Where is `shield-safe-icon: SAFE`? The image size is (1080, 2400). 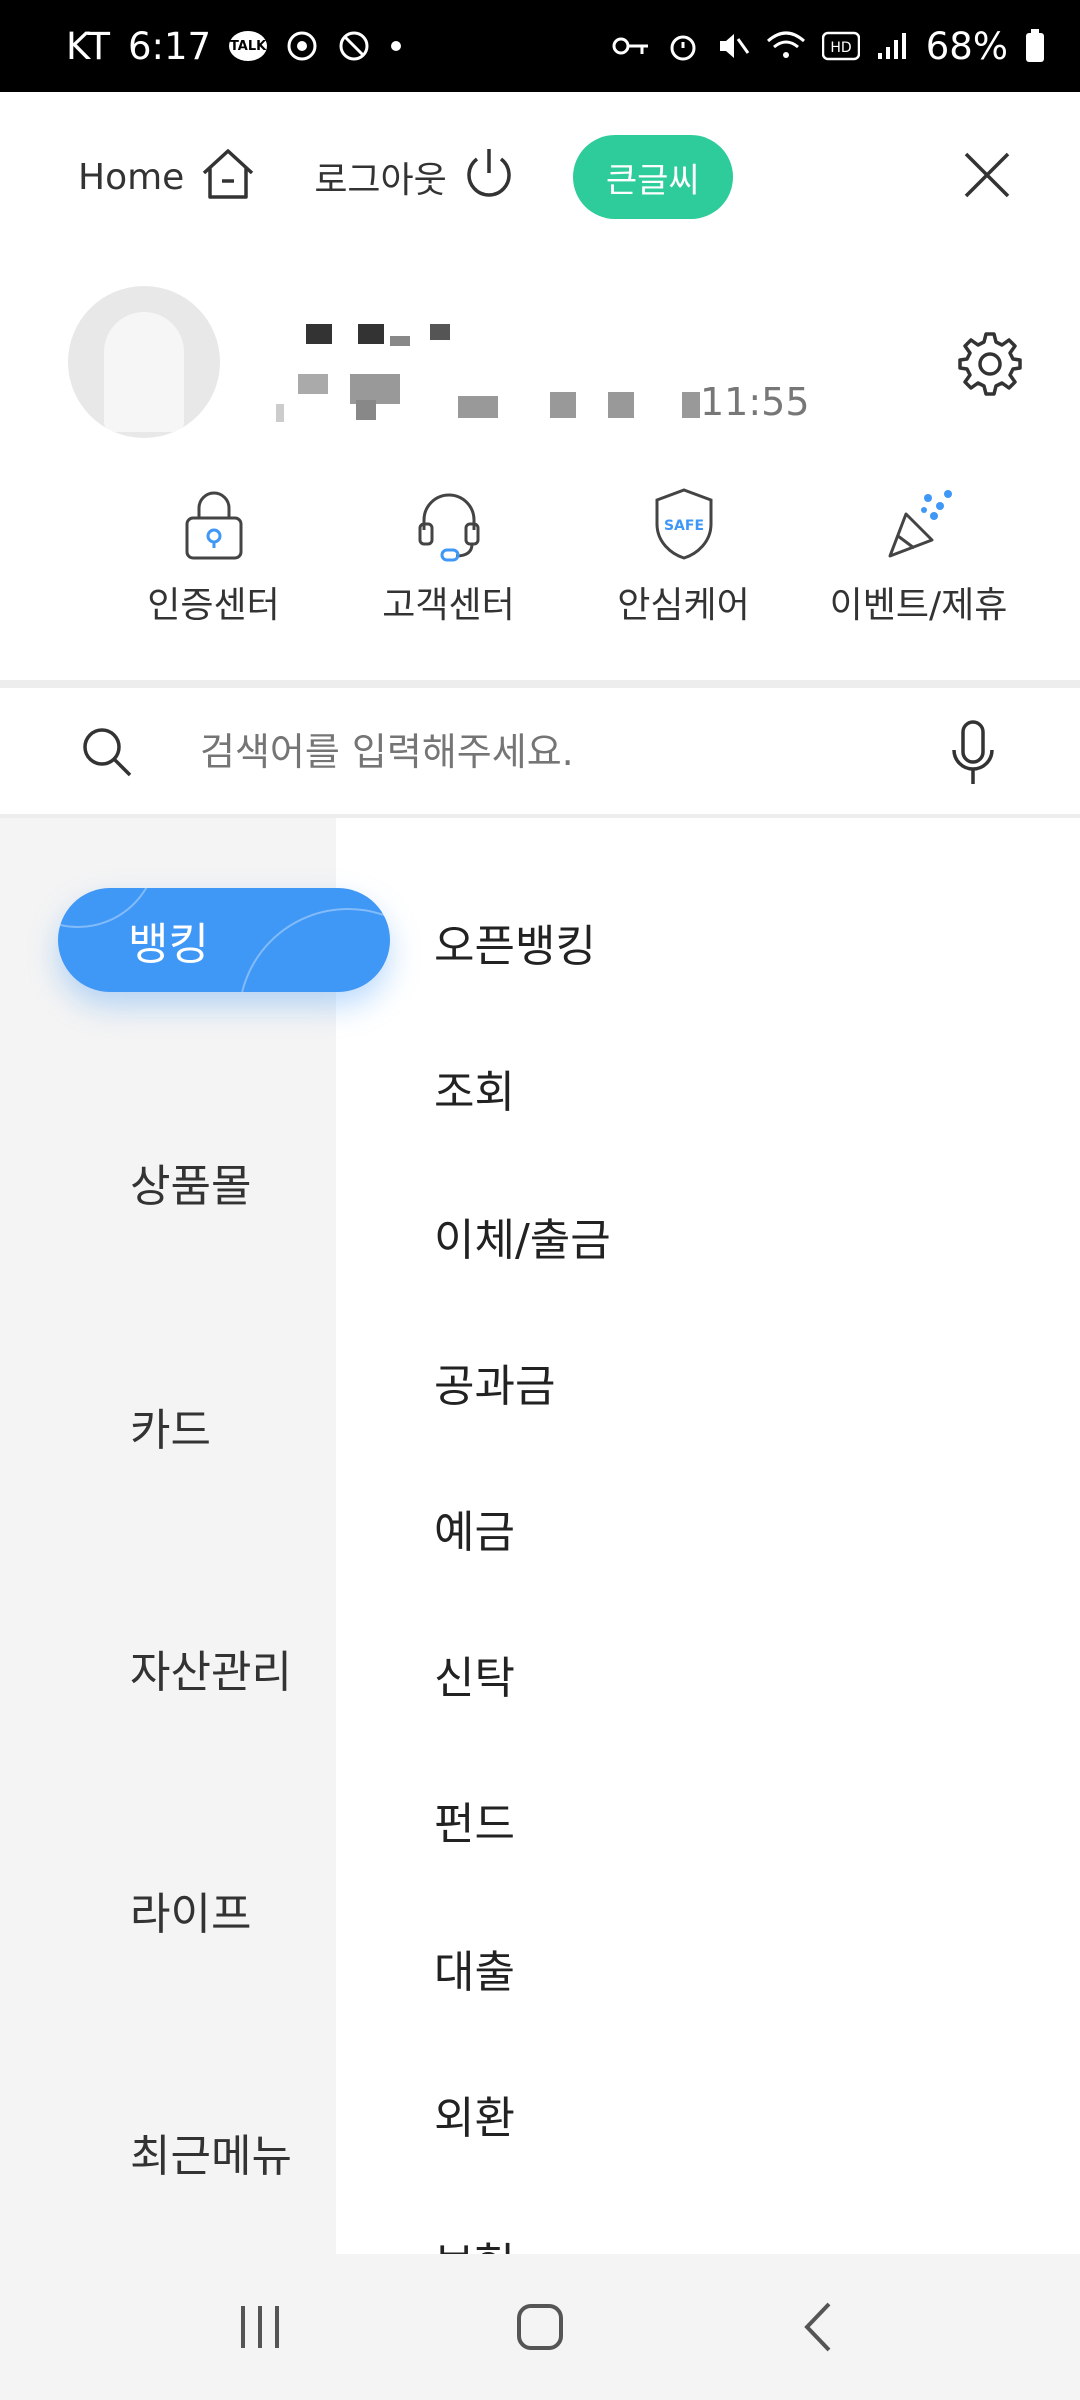
shield-safe-icon: SAFE is located at coordinates (684, 524).